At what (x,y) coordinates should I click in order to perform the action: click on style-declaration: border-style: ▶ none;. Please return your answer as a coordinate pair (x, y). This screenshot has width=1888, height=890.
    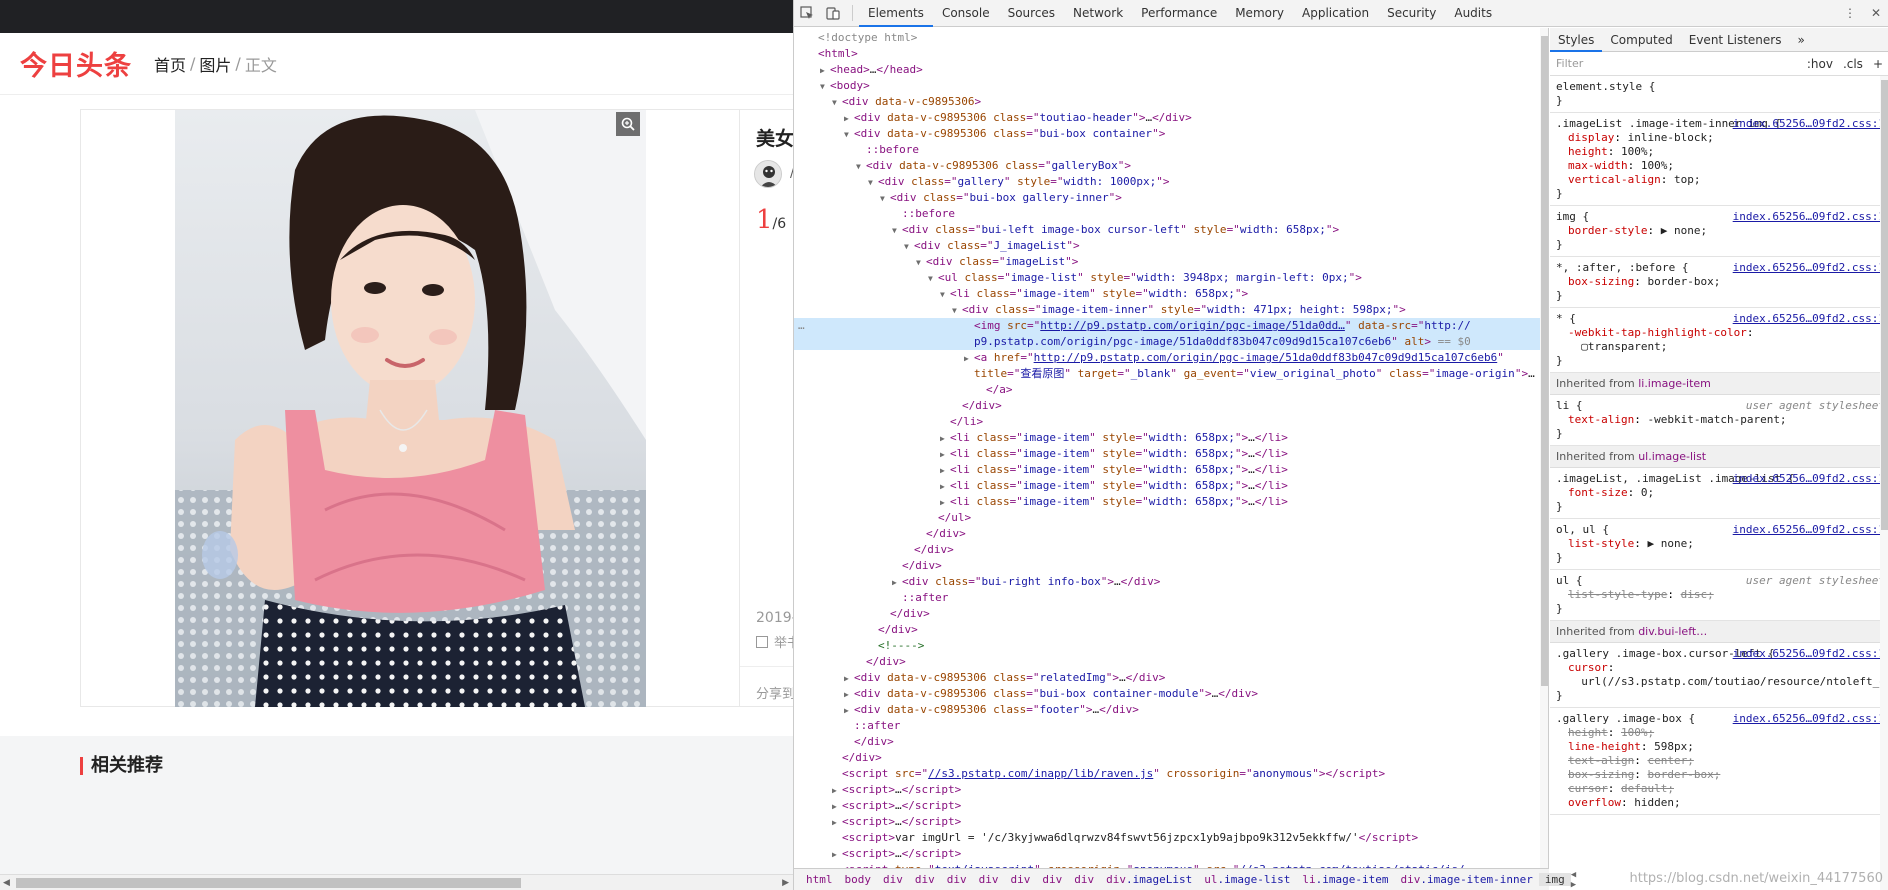
    Looking at the image, I should click on (1720, 231).